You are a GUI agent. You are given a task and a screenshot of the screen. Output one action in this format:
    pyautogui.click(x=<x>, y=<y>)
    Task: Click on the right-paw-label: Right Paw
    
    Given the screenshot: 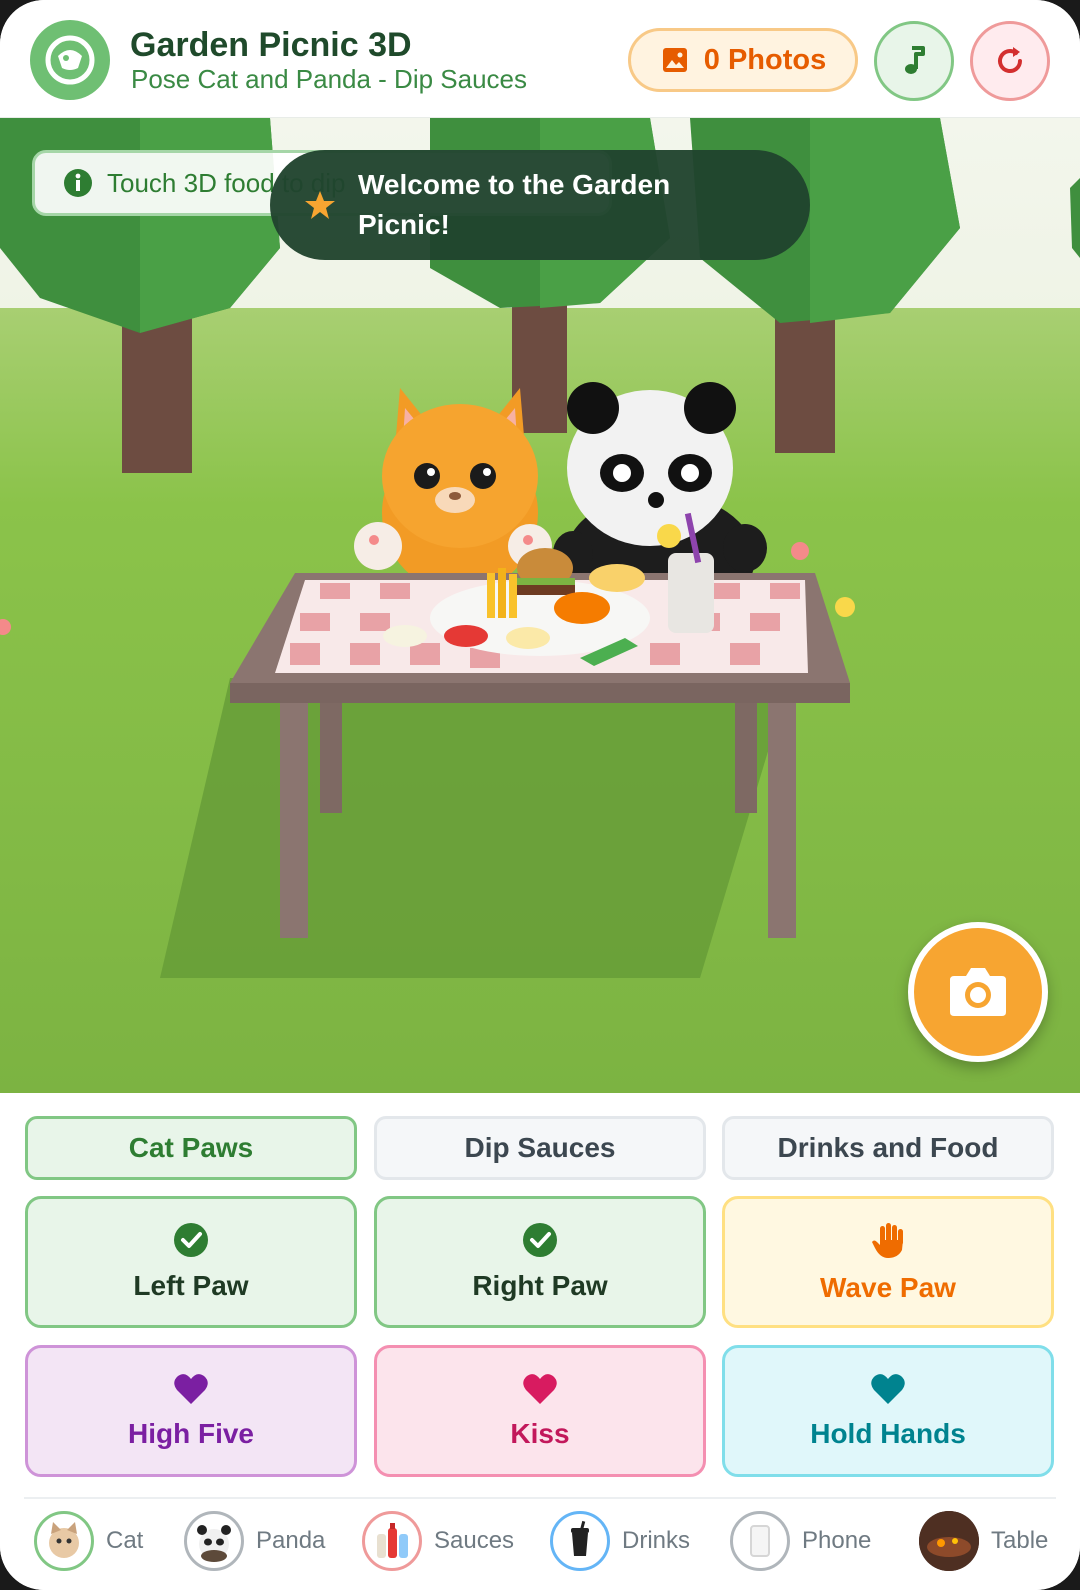 What is the action you would take?
    pyautogui.click(x=540, y=1285)
    